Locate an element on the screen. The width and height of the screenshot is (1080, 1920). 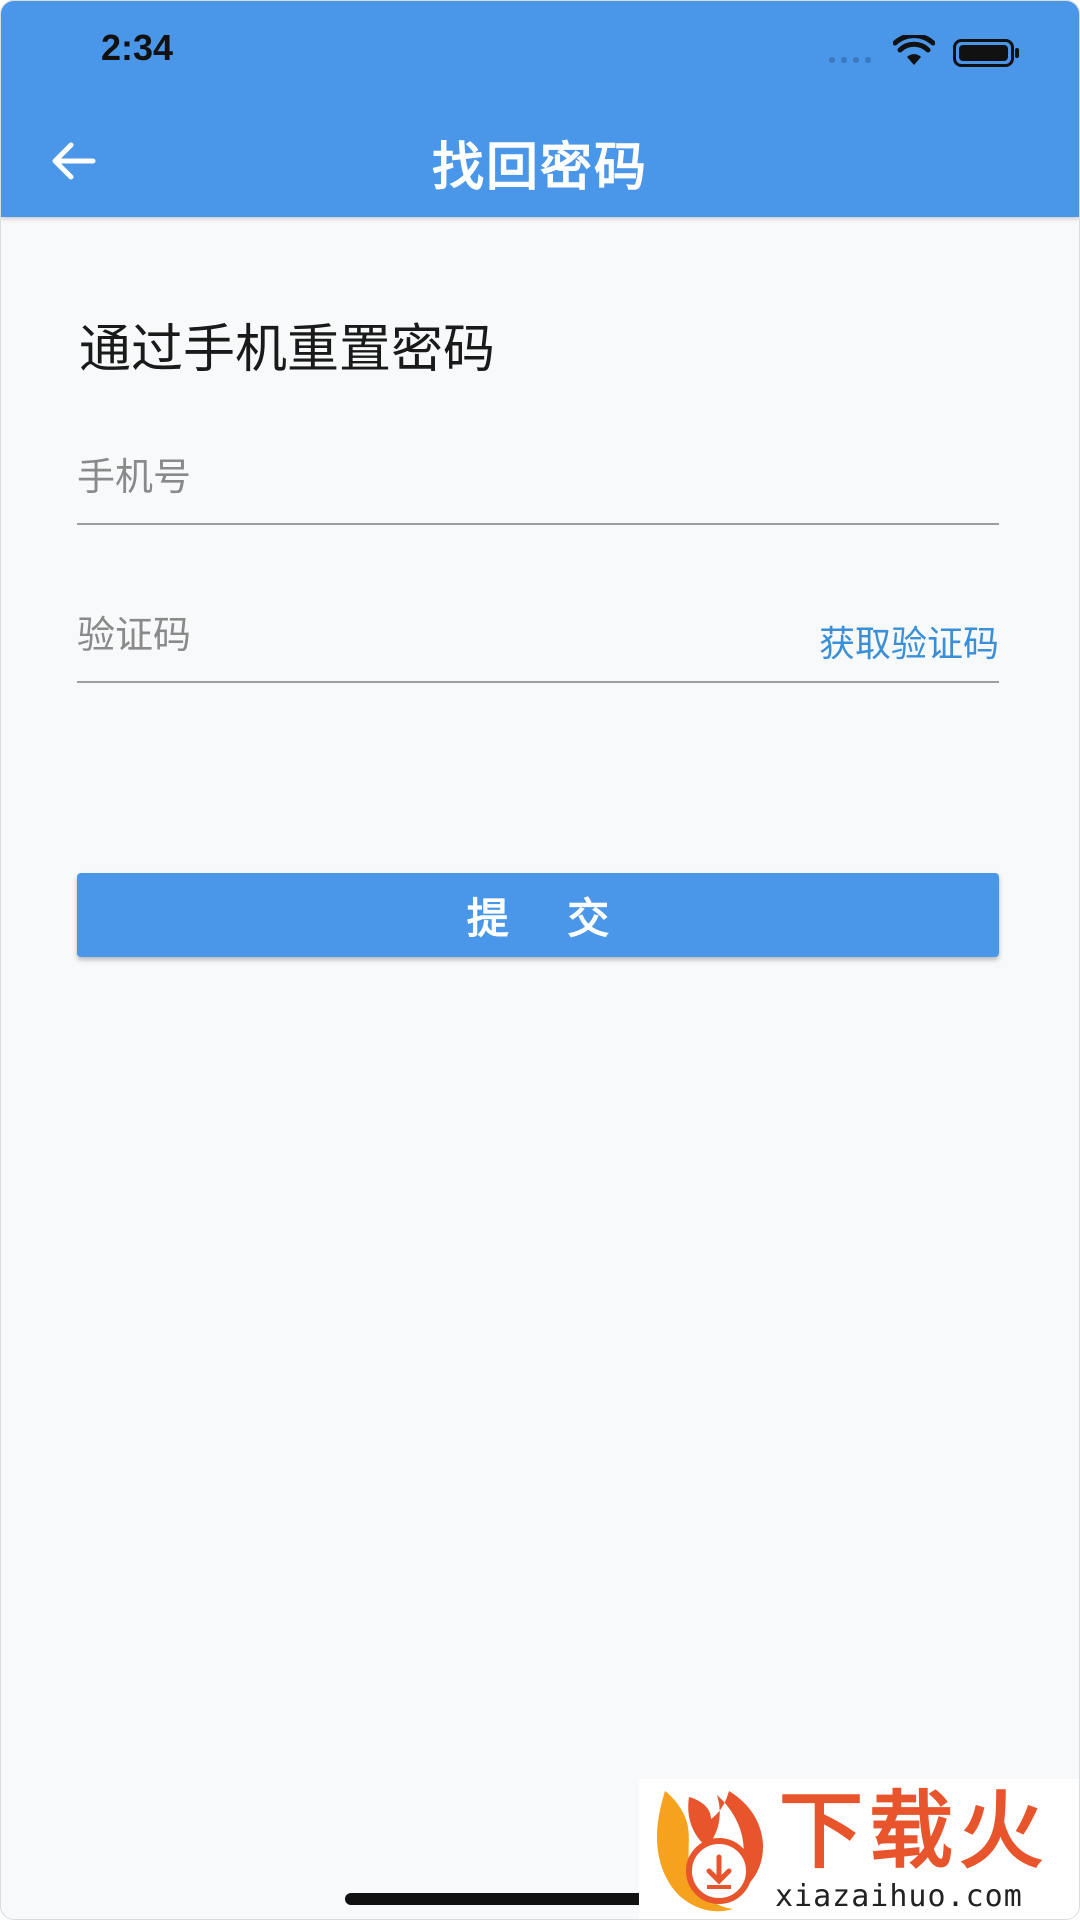
app-header: 2:34 找回密码 is located at coordinates (540, 109).